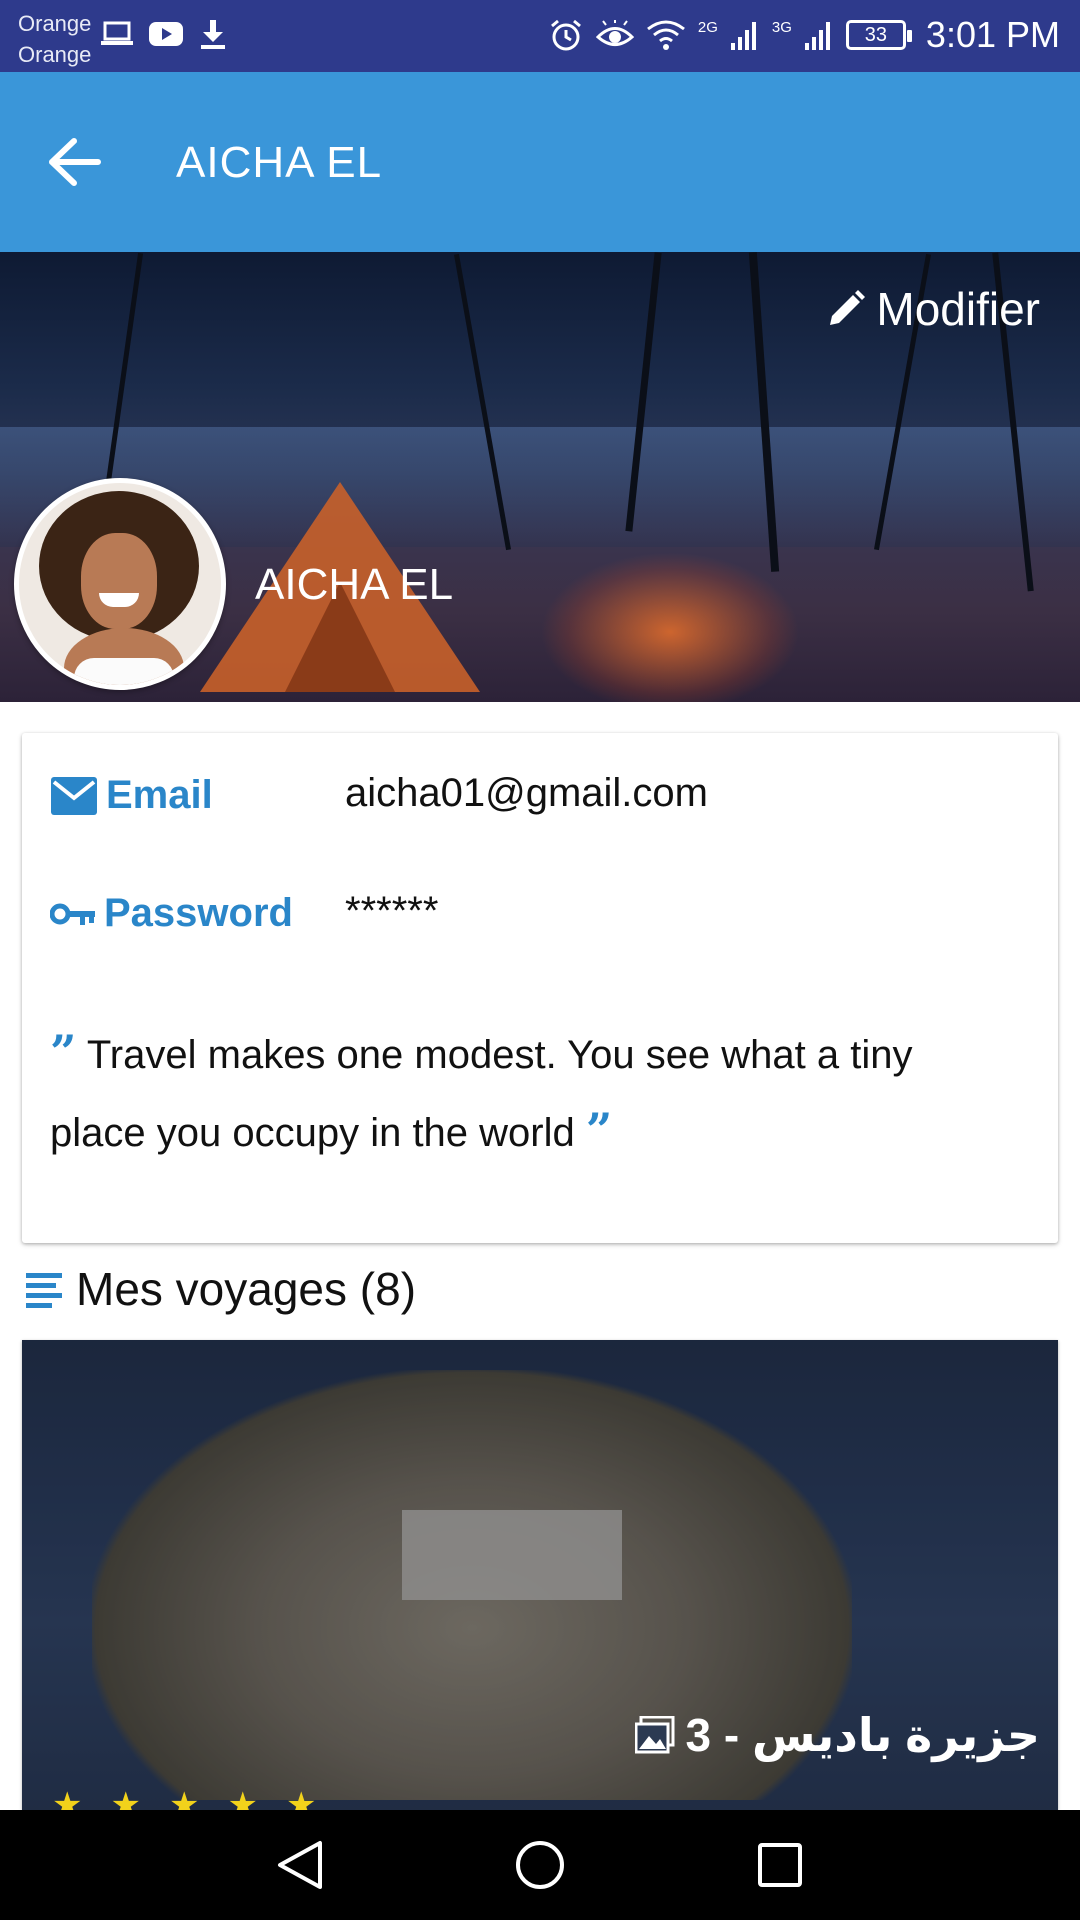  I want to click on photos-icon, so click(655, 1735).